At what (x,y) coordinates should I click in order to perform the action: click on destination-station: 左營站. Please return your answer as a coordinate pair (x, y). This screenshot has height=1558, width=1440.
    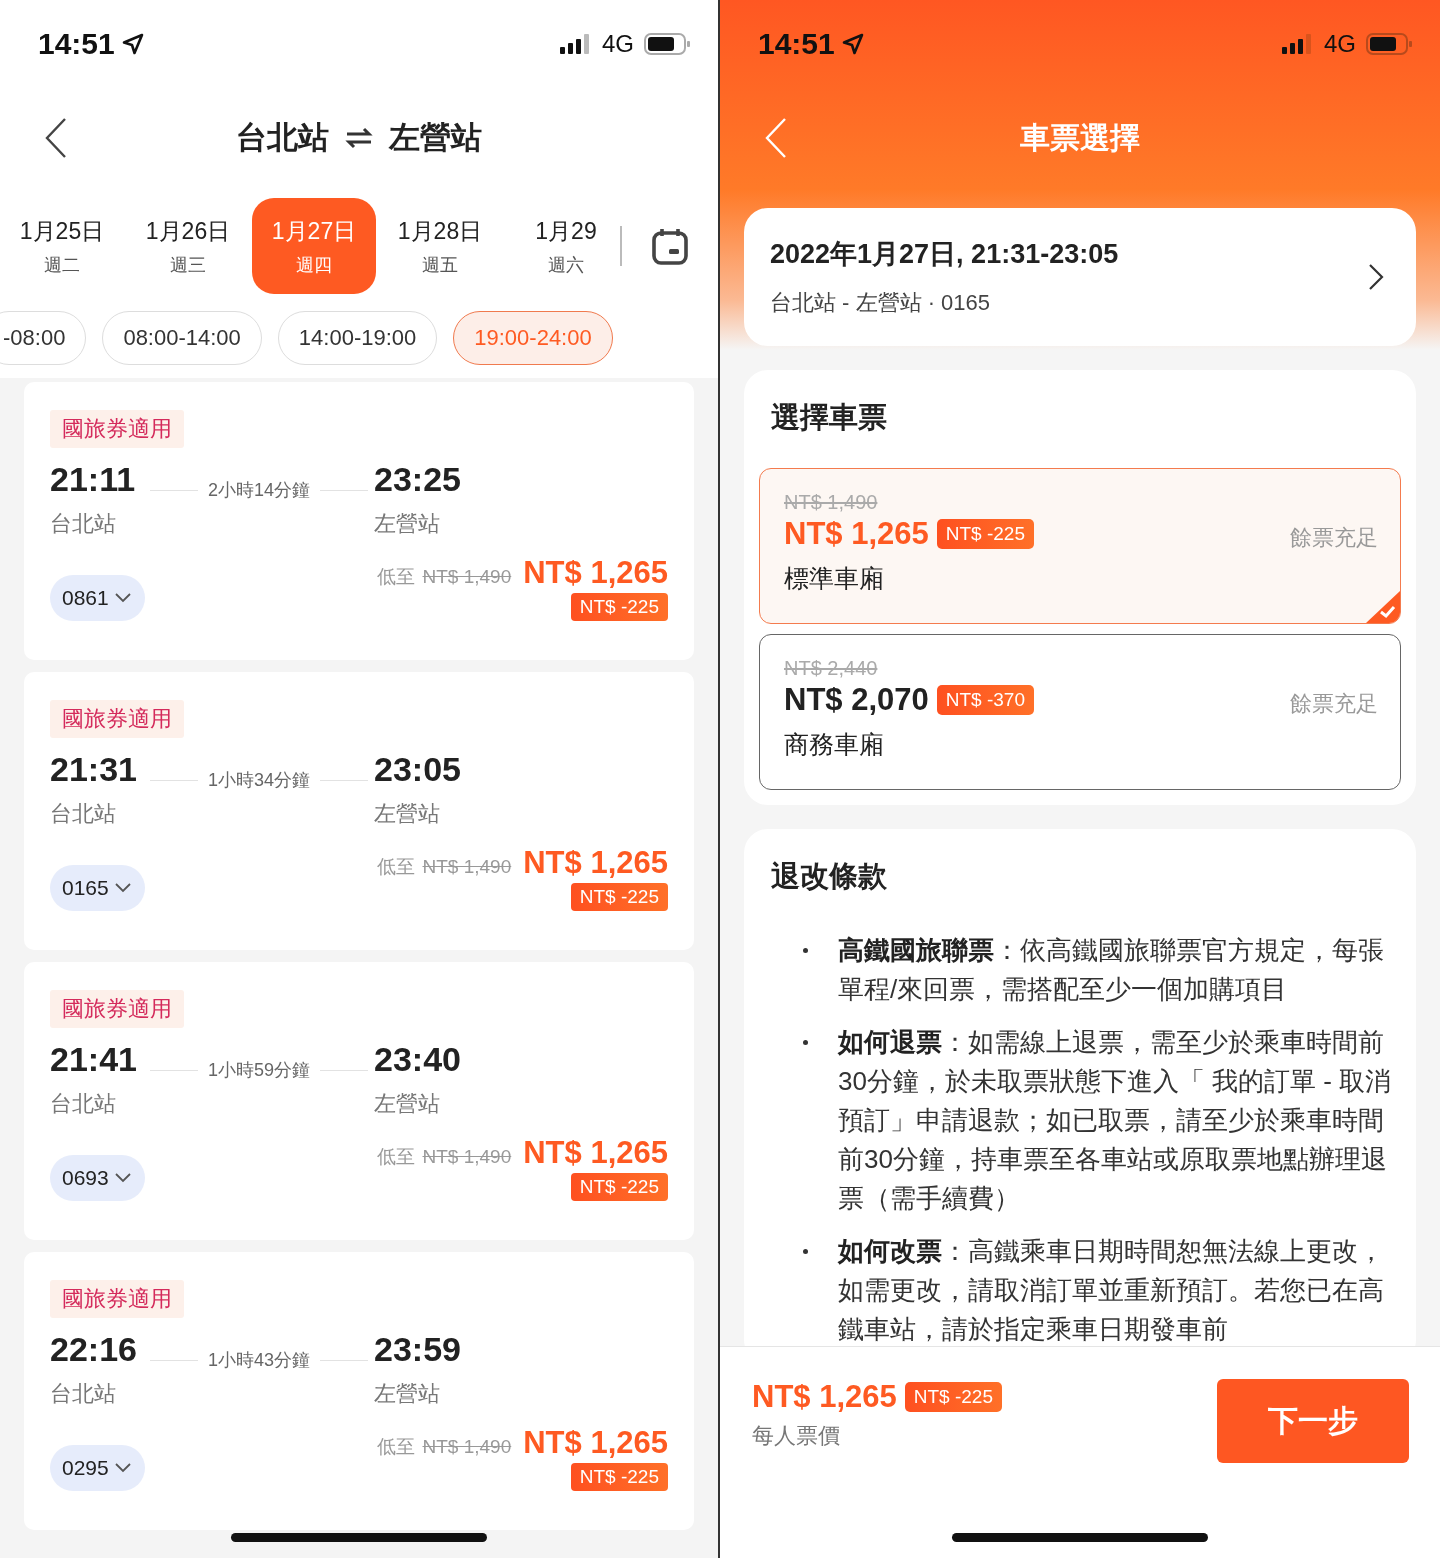
    Looking at the image, I should click on (435, 138).